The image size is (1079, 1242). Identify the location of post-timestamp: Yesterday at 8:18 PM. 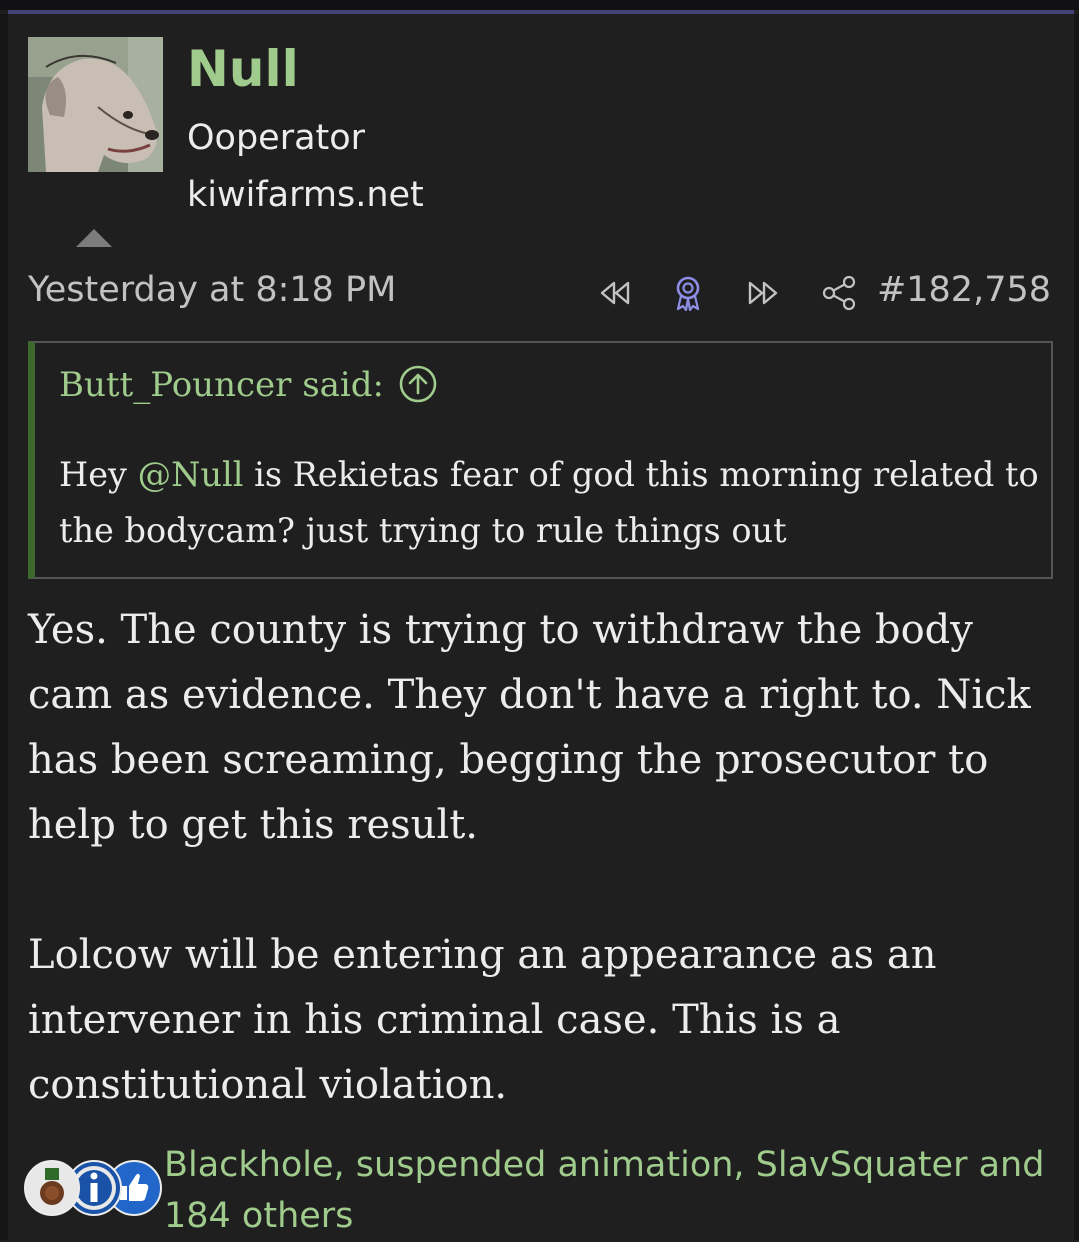
(212, 290).